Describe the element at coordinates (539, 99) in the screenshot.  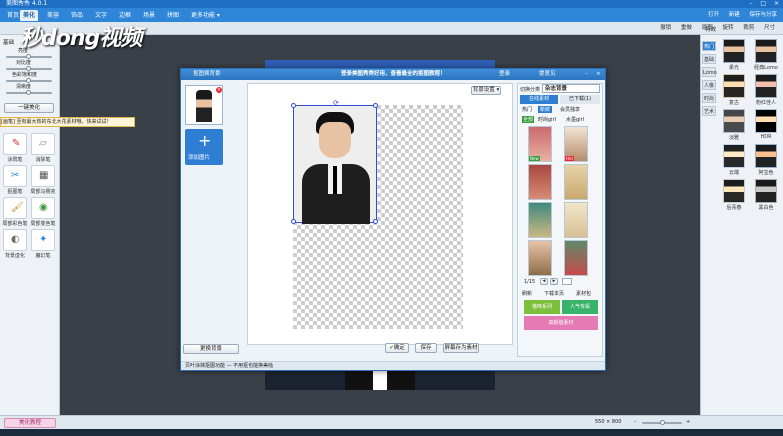
I see `tab-online-material: 在线素材` at that location.